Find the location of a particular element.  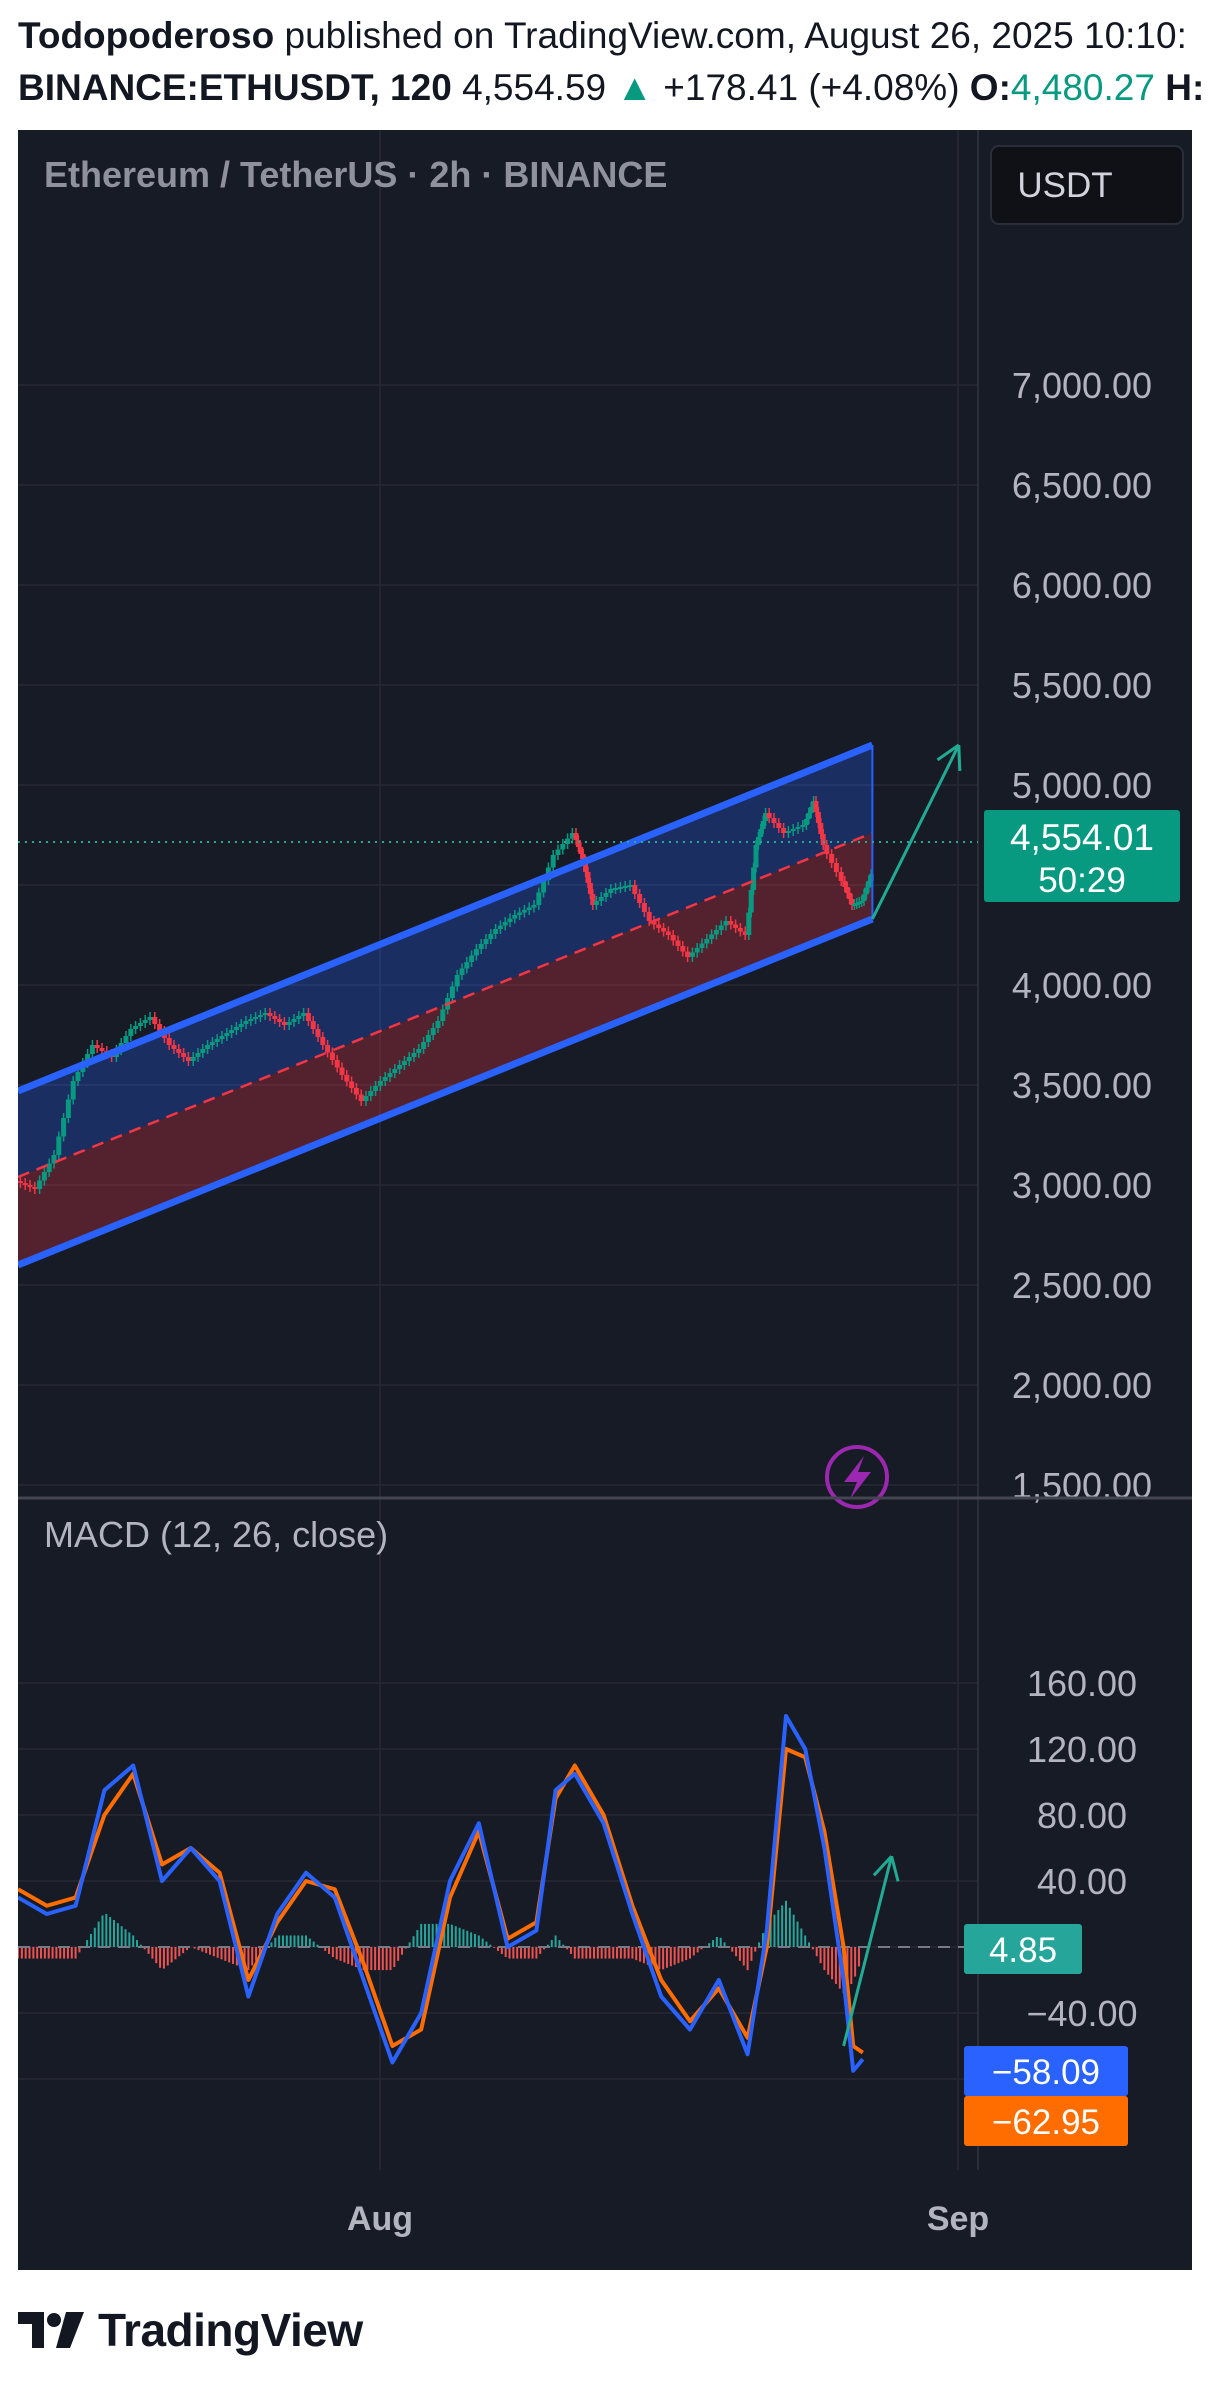

macd-tick-label: 40.00 is located at coordinates (1082, 1881).